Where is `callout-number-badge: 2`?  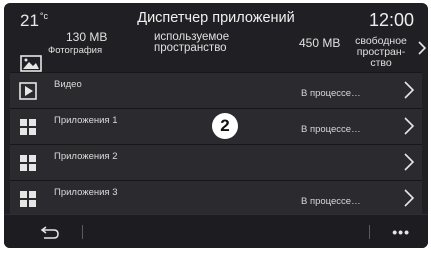 callout-number-badge: 2 is located at coordinates (225, 126).